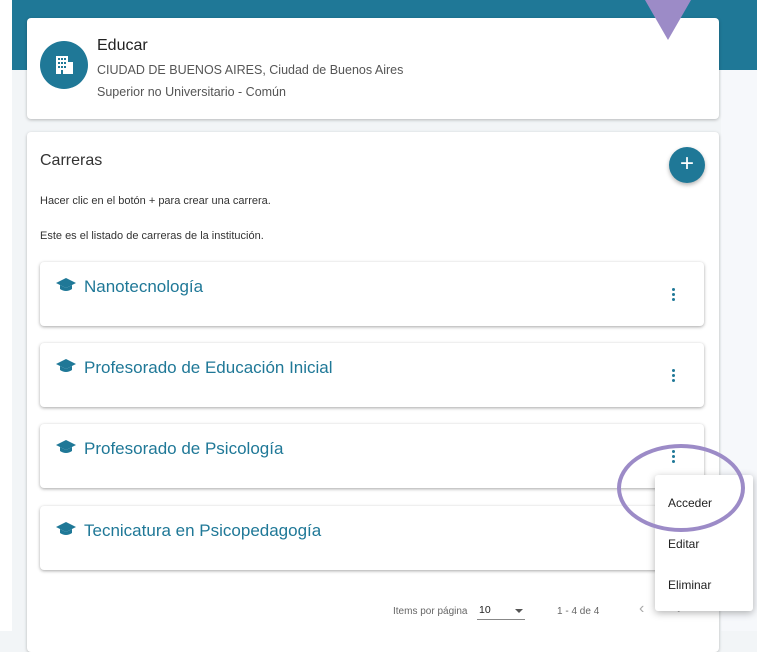 The width and height of the screenshot is (757, 652). What do you see at coordinates (668, 20) in the screenshot?
I see `pointer-arrow-icon` at bounding box center [668, 20].